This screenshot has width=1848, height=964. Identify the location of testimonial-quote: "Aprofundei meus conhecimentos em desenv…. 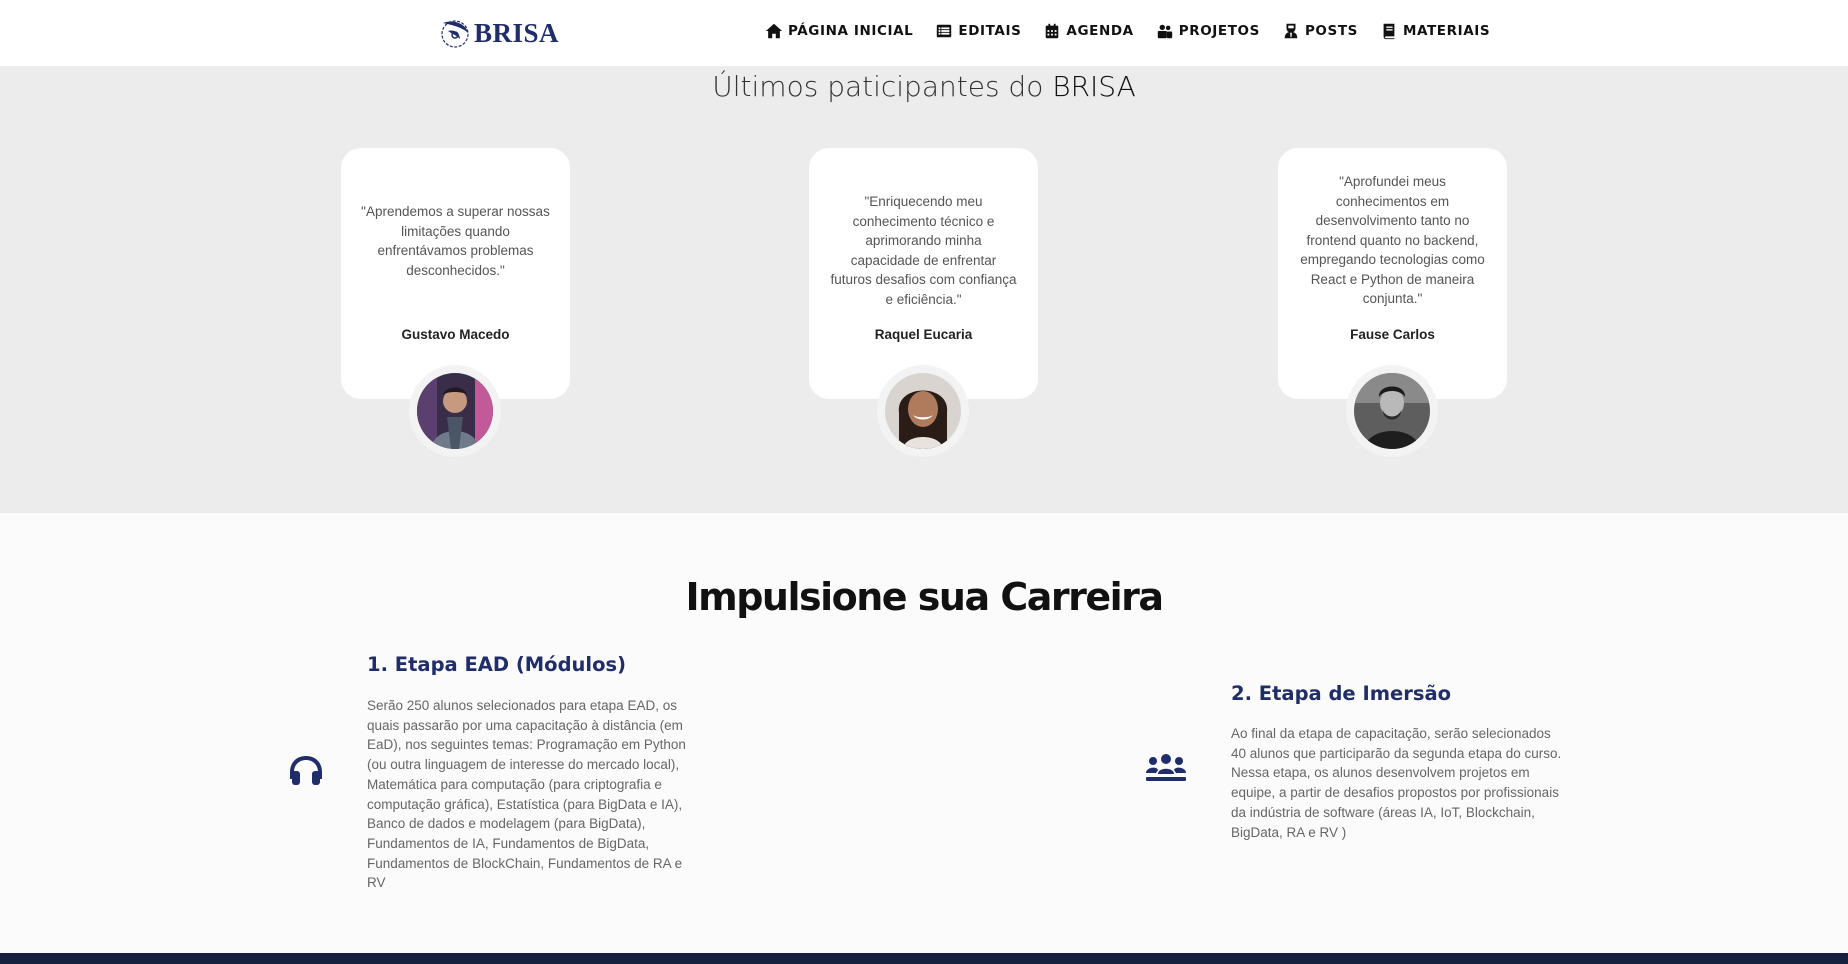
(1392, 240).